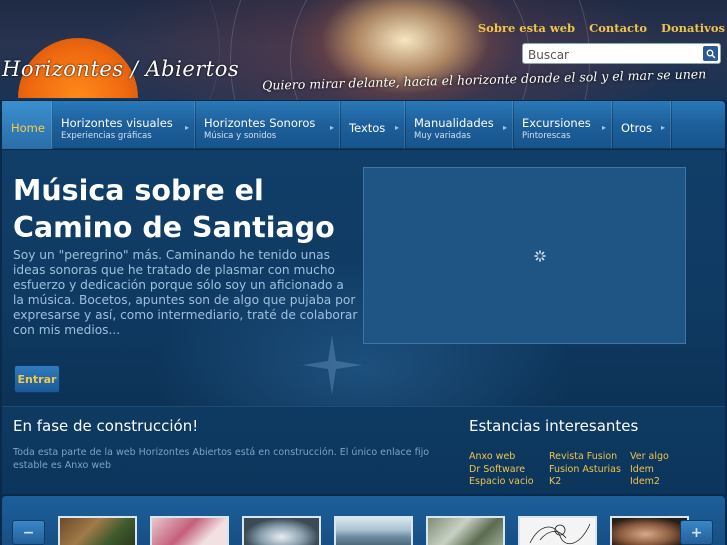  Describe the element at coordinates (660, 482) in the screenshot. I see `link-idem2: Idem2` at that location.